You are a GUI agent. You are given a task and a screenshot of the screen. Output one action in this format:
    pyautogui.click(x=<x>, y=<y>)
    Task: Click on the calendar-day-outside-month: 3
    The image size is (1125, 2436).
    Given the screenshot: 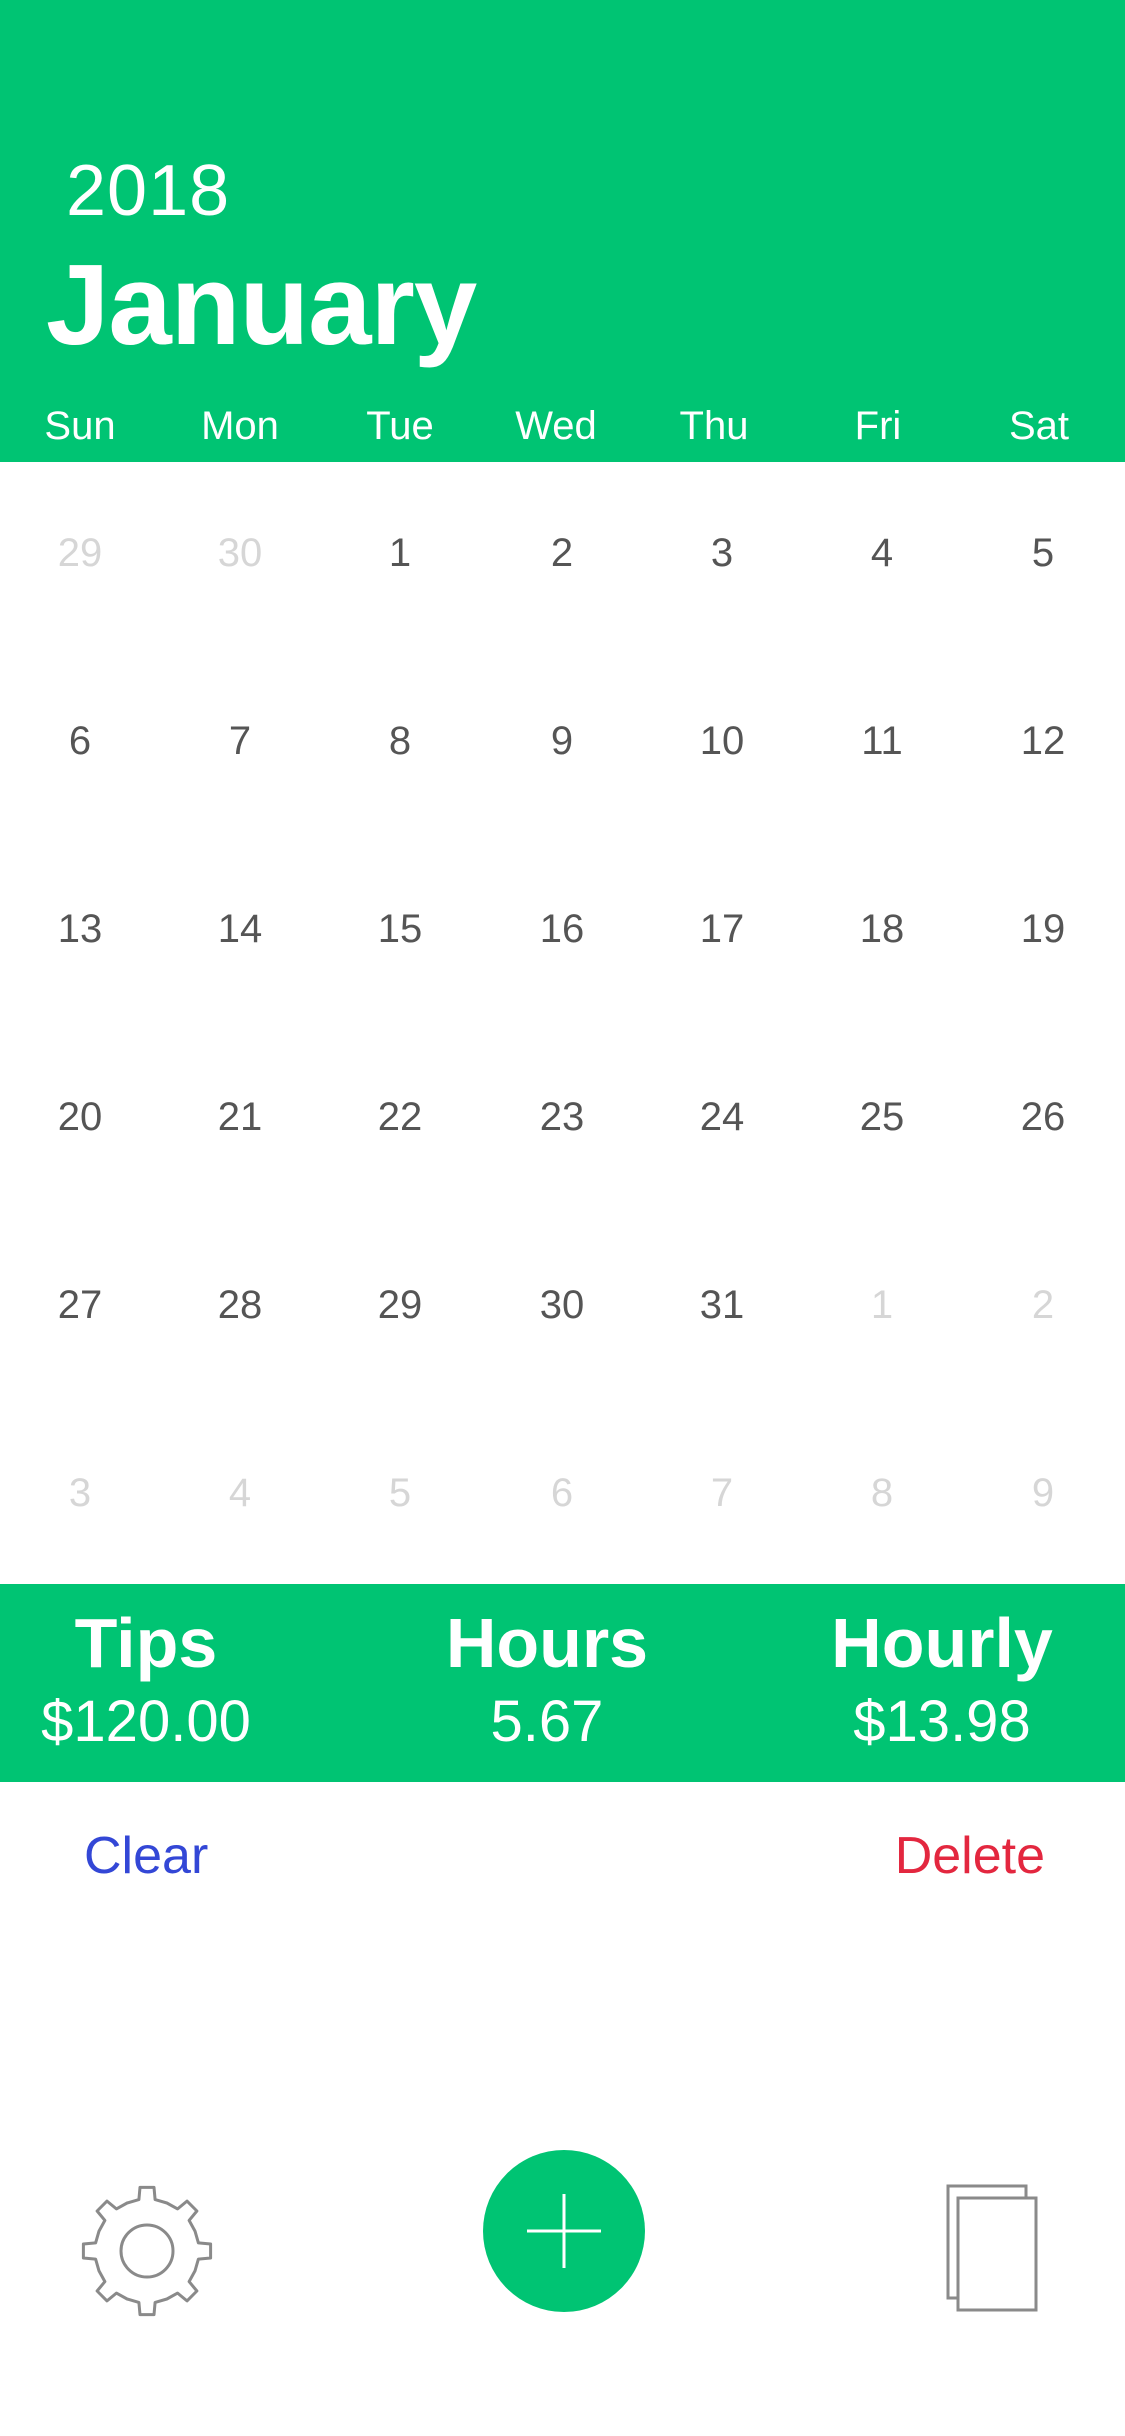 What is the action you would take?
    pyautogui.click(x=80, y=1493)
    